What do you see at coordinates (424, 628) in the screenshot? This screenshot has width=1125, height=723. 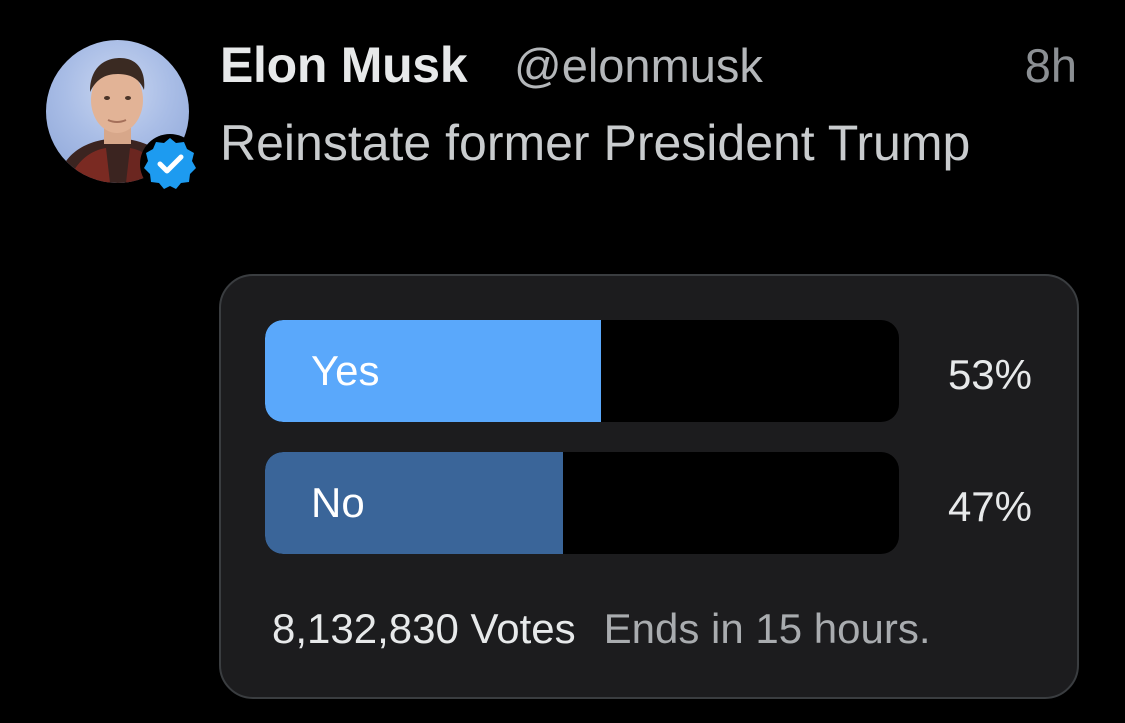 I see `vote-count: 8,132,830 Votes` at bounding box center [424, 628].